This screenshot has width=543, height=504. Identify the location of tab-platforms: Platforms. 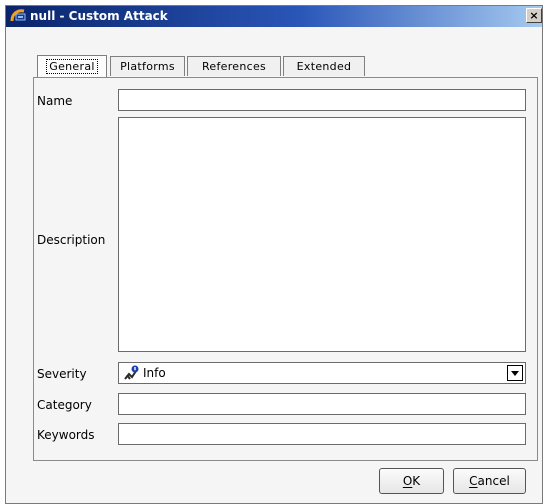
(147, 66).